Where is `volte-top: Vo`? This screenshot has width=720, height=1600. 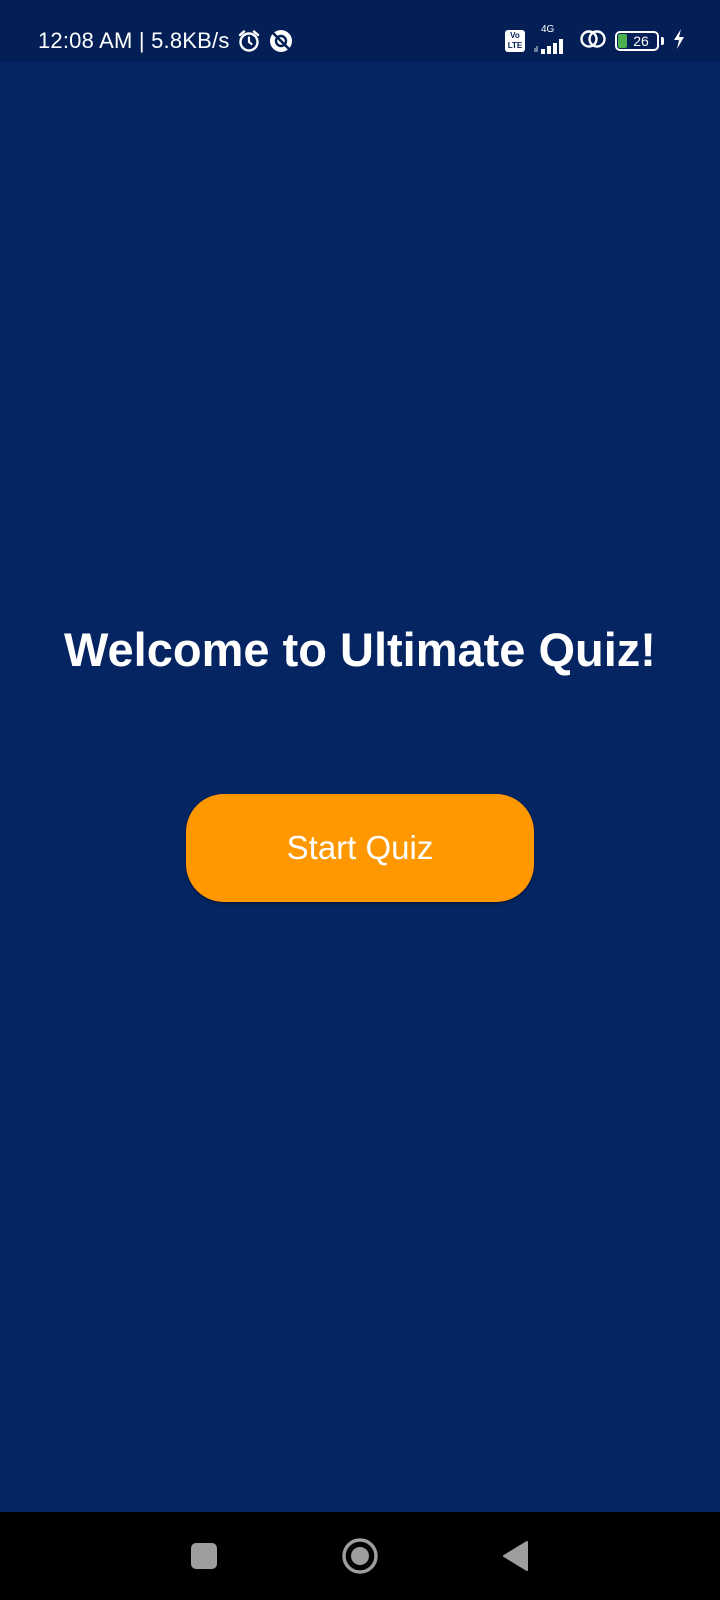
volte-top: Vo is located at coordinates (515, 35).